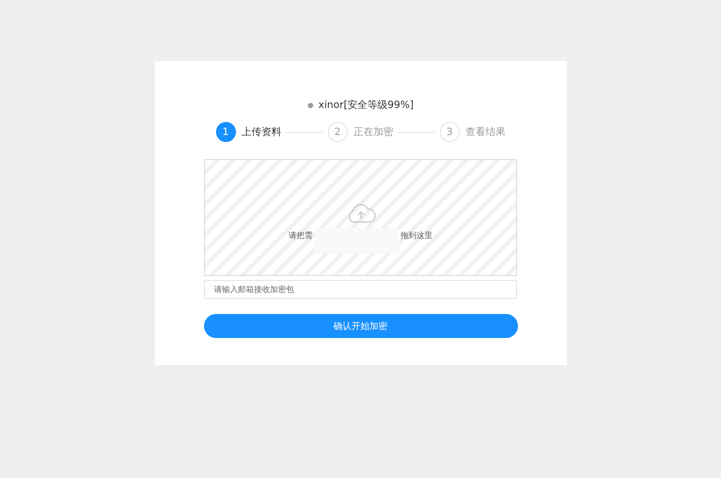  What do you see at coordinates (416, 235) in the screenshot?
I see `hint-text: 拖到这里` at bounding box center [416, 235].